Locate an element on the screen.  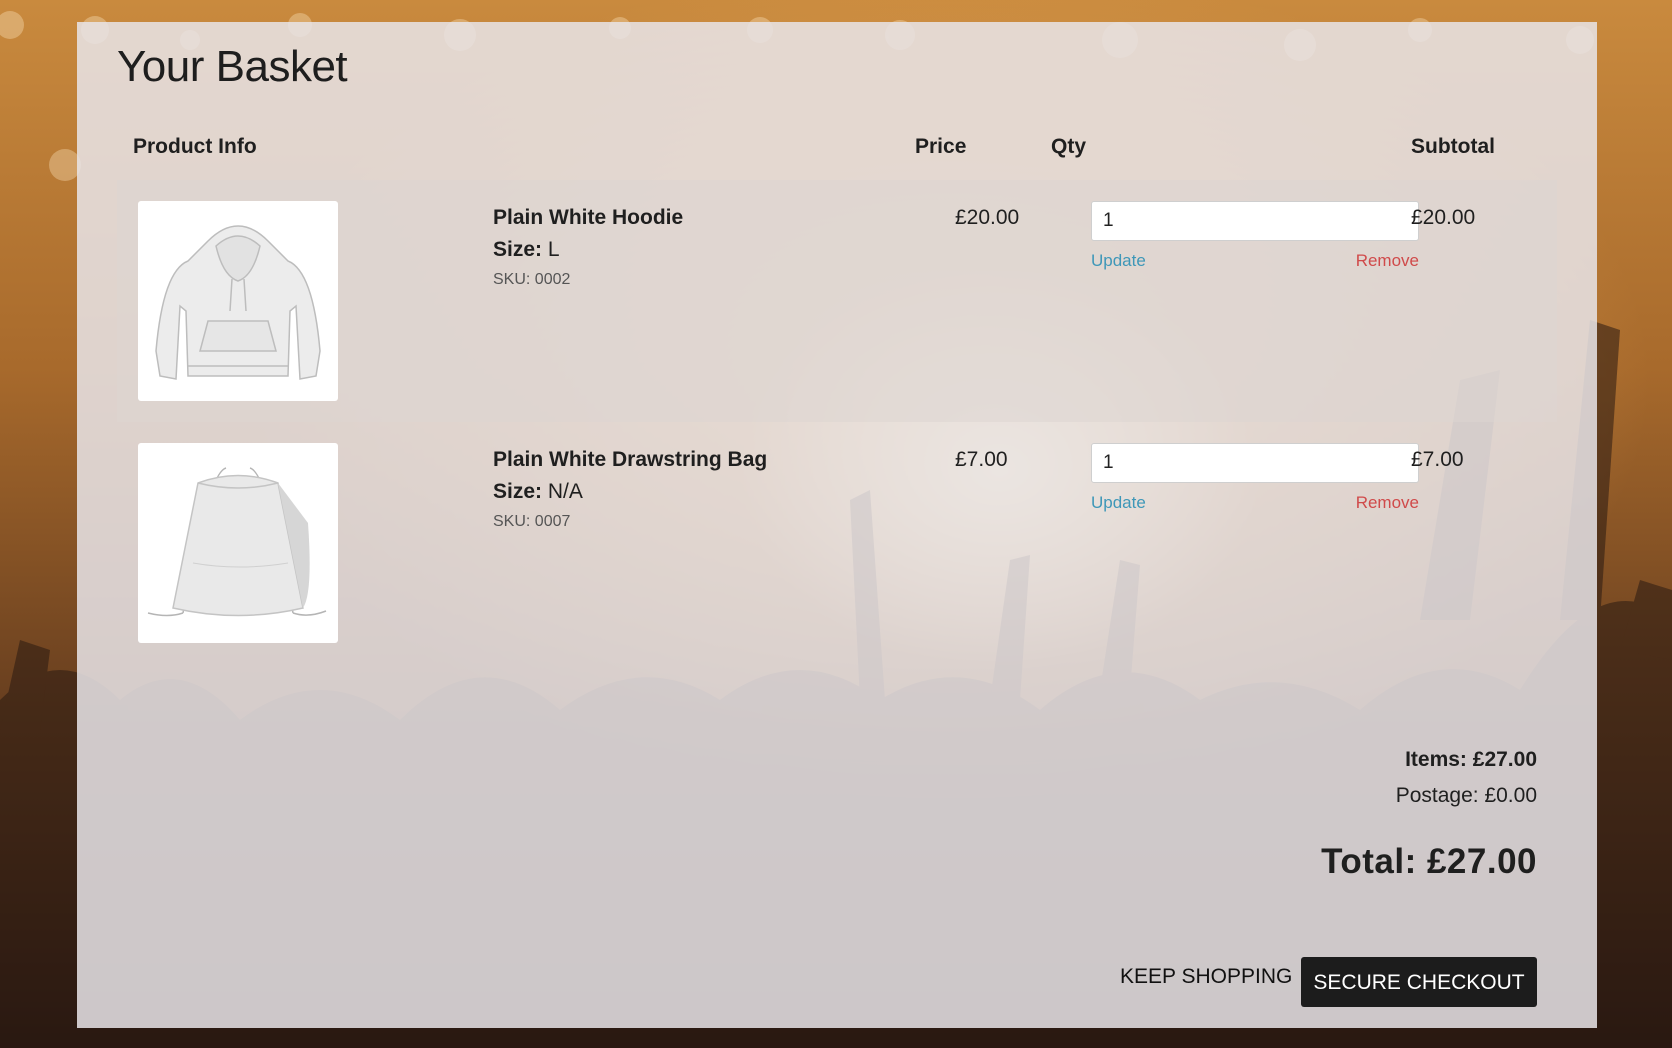
header-product-info: Product Info is located at coordinates (195, 146).